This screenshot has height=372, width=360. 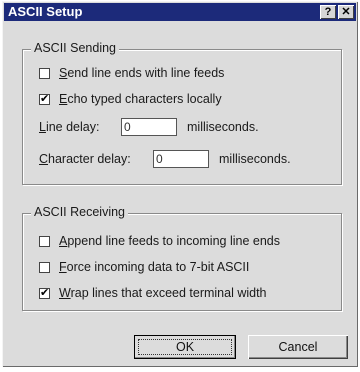 What do you see at coordinates (255, 159) in the screenshot?
I see `character-delay-unit: milliseconds.` at bounding box center [255, 159].